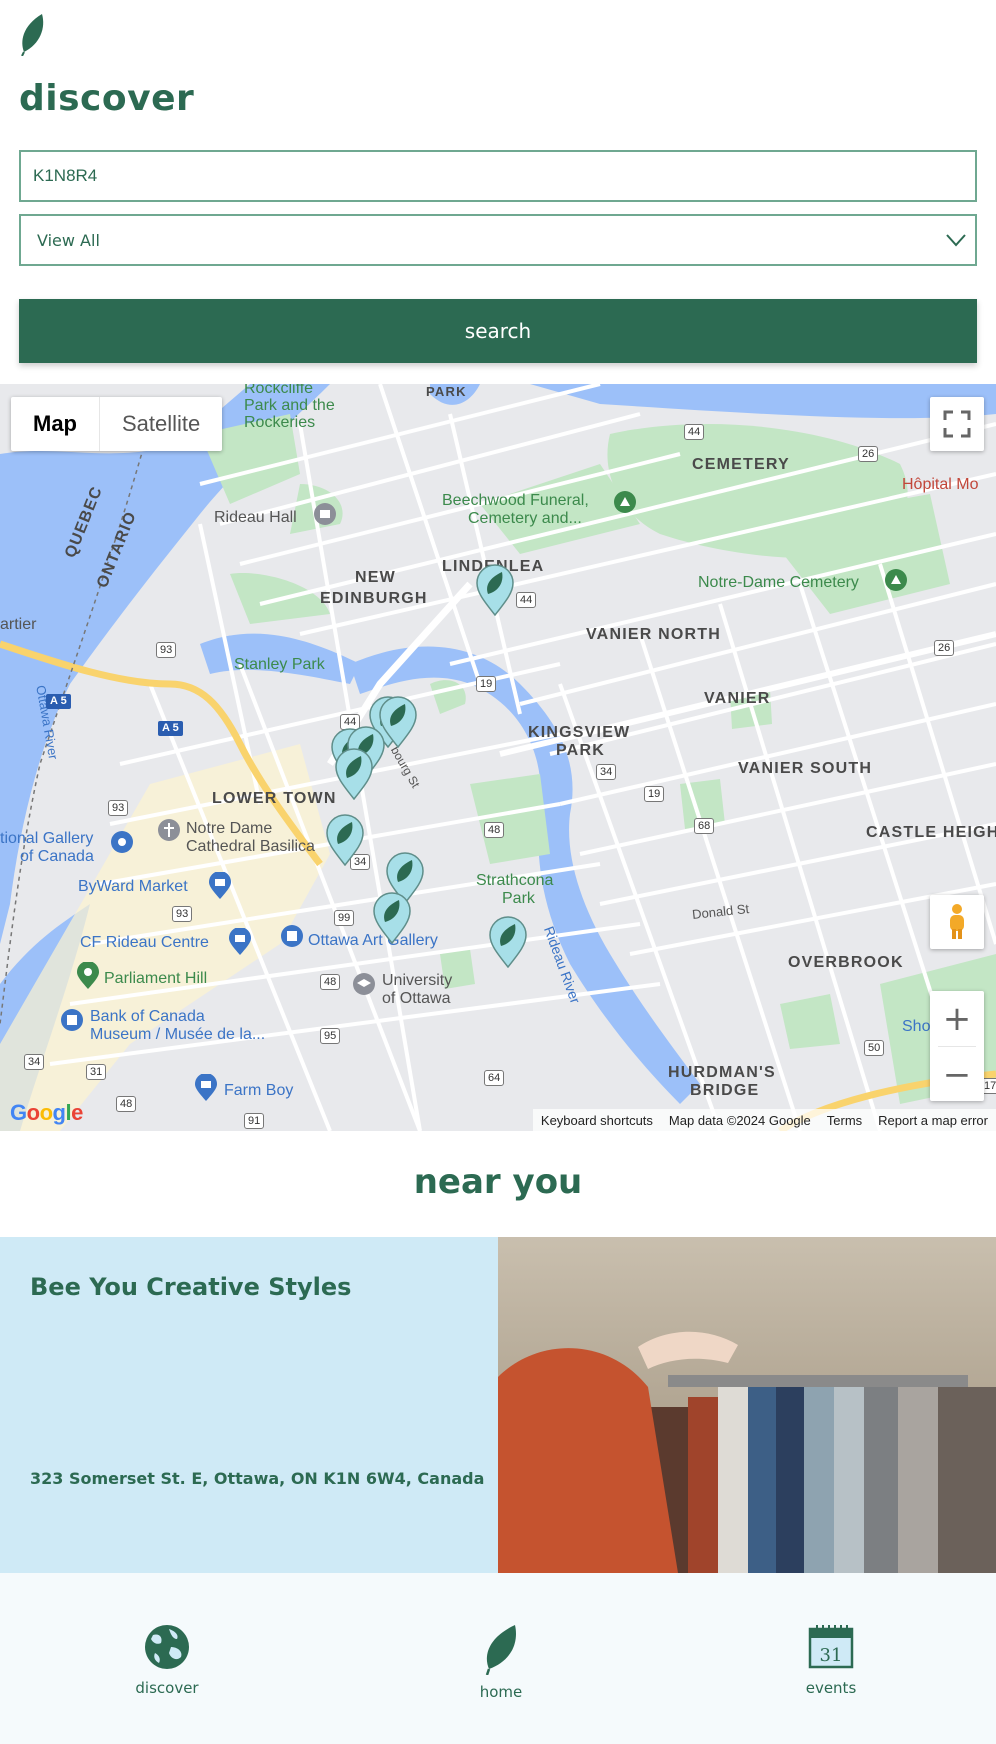  I want to click on map-data-text: Map data ©2024 Google, so click(739, 1120).